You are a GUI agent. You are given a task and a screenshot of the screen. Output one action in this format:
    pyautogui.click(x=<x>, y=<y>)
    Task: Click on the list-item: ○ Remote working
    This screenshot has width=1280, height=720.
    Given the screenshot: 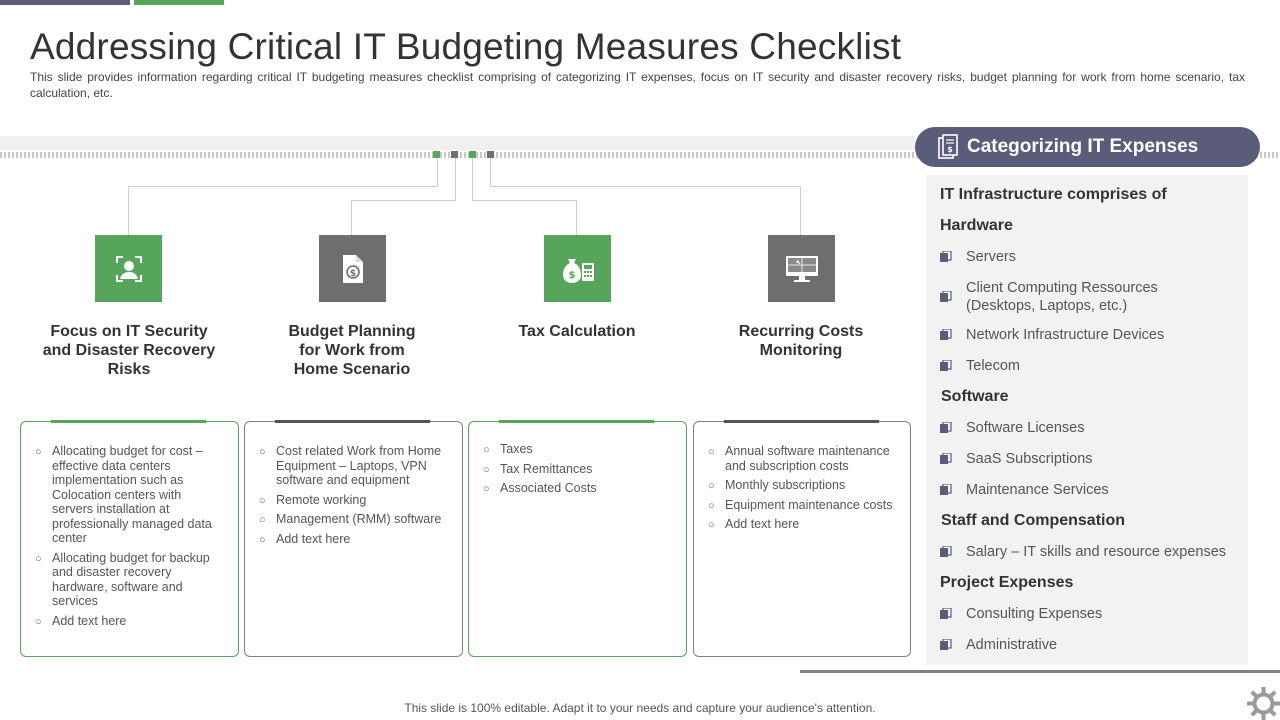 What is the action you would take?
    pyautogui.click(x=313, y=499)
    